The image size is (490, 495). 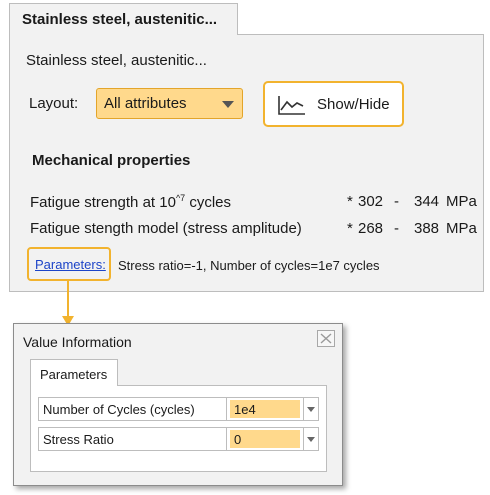 I want to click on grid-row: Stress Ratio 0, so click(x=180, y=439).